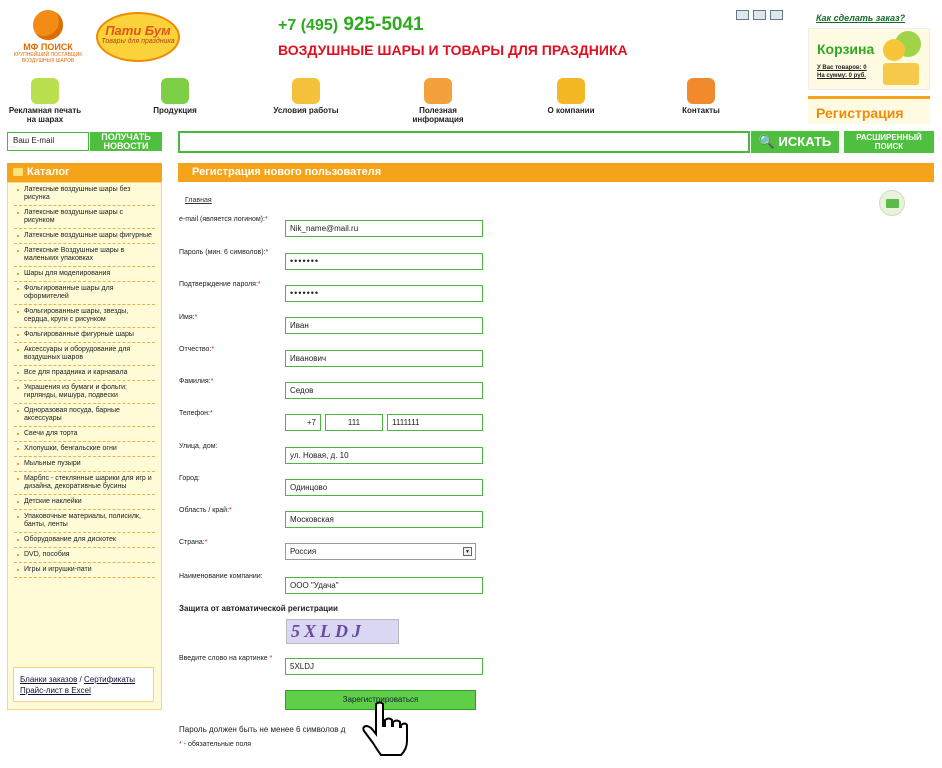  What do you see at coordinates (197, 349) in the screenshot?
I see `patronymic-label: Отчество:*` at bounding box center [197, 349].